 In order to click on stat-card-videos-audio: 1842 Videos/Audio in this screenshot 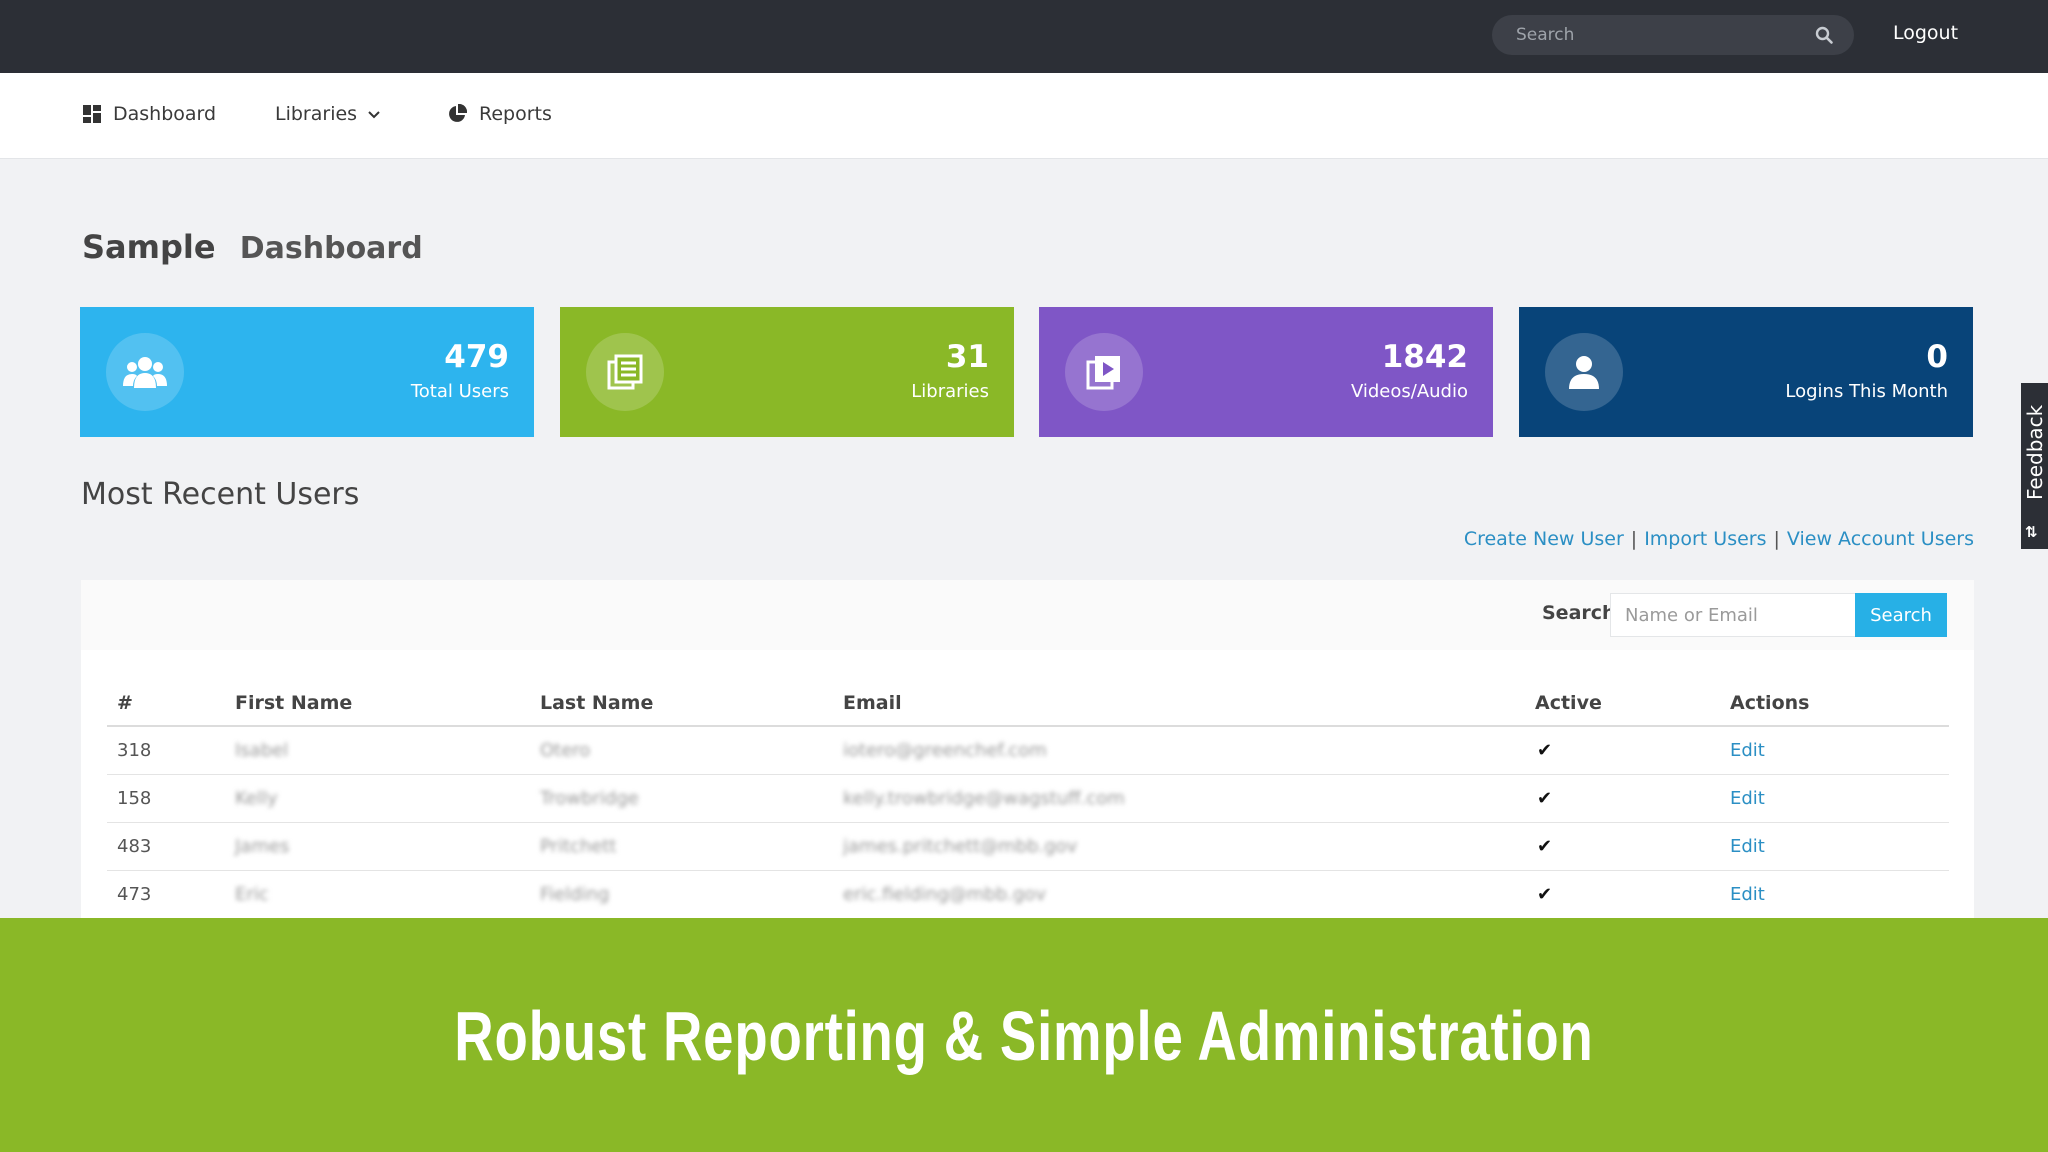, I will do `click(1266, 372)`.